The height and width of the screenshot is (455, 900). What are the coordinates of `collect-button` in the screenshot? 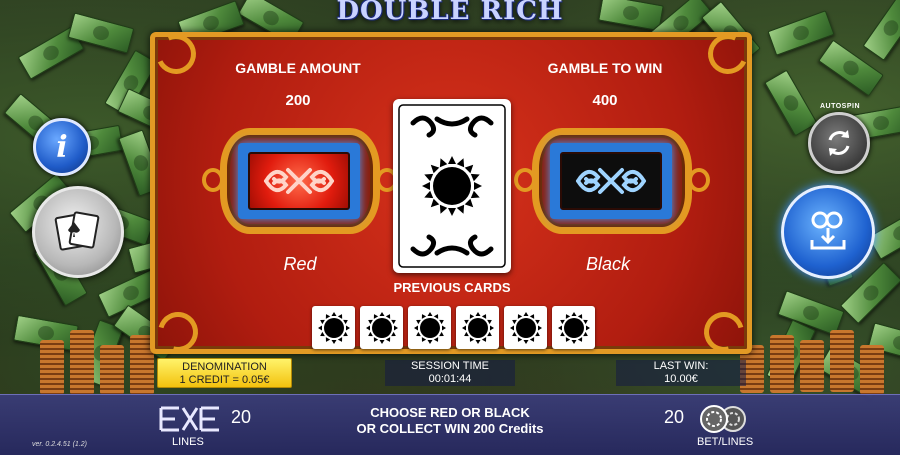 It's located at (828, 232).